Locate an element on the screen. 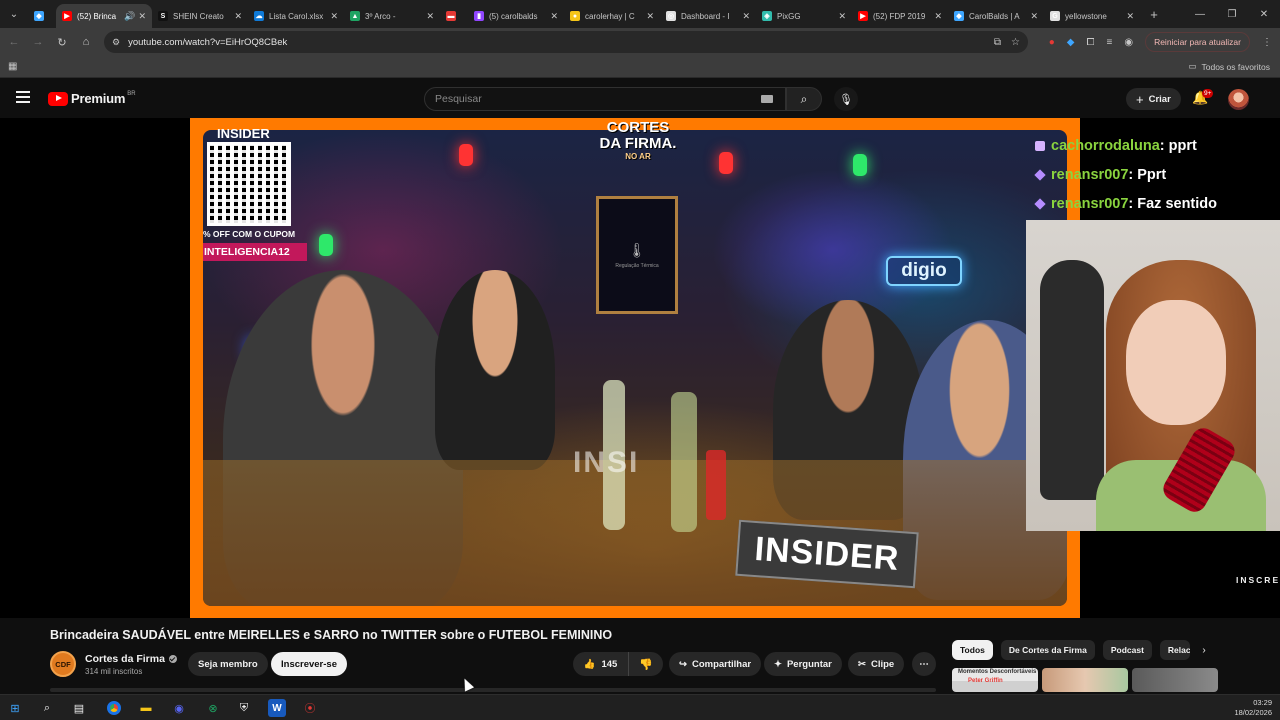  install-app-icon: ⧉ is located at coordinates (997, 42).